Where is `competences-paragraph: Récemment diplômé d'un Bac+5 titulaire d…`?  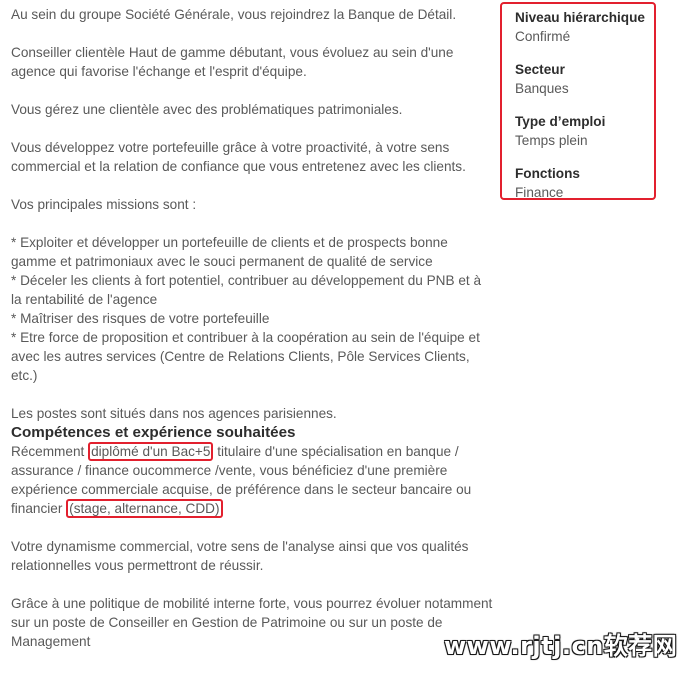
competences-paragraph: Récemment diplômé d'un Bac+5 titulaire d… is located at coordinates (253, 480).